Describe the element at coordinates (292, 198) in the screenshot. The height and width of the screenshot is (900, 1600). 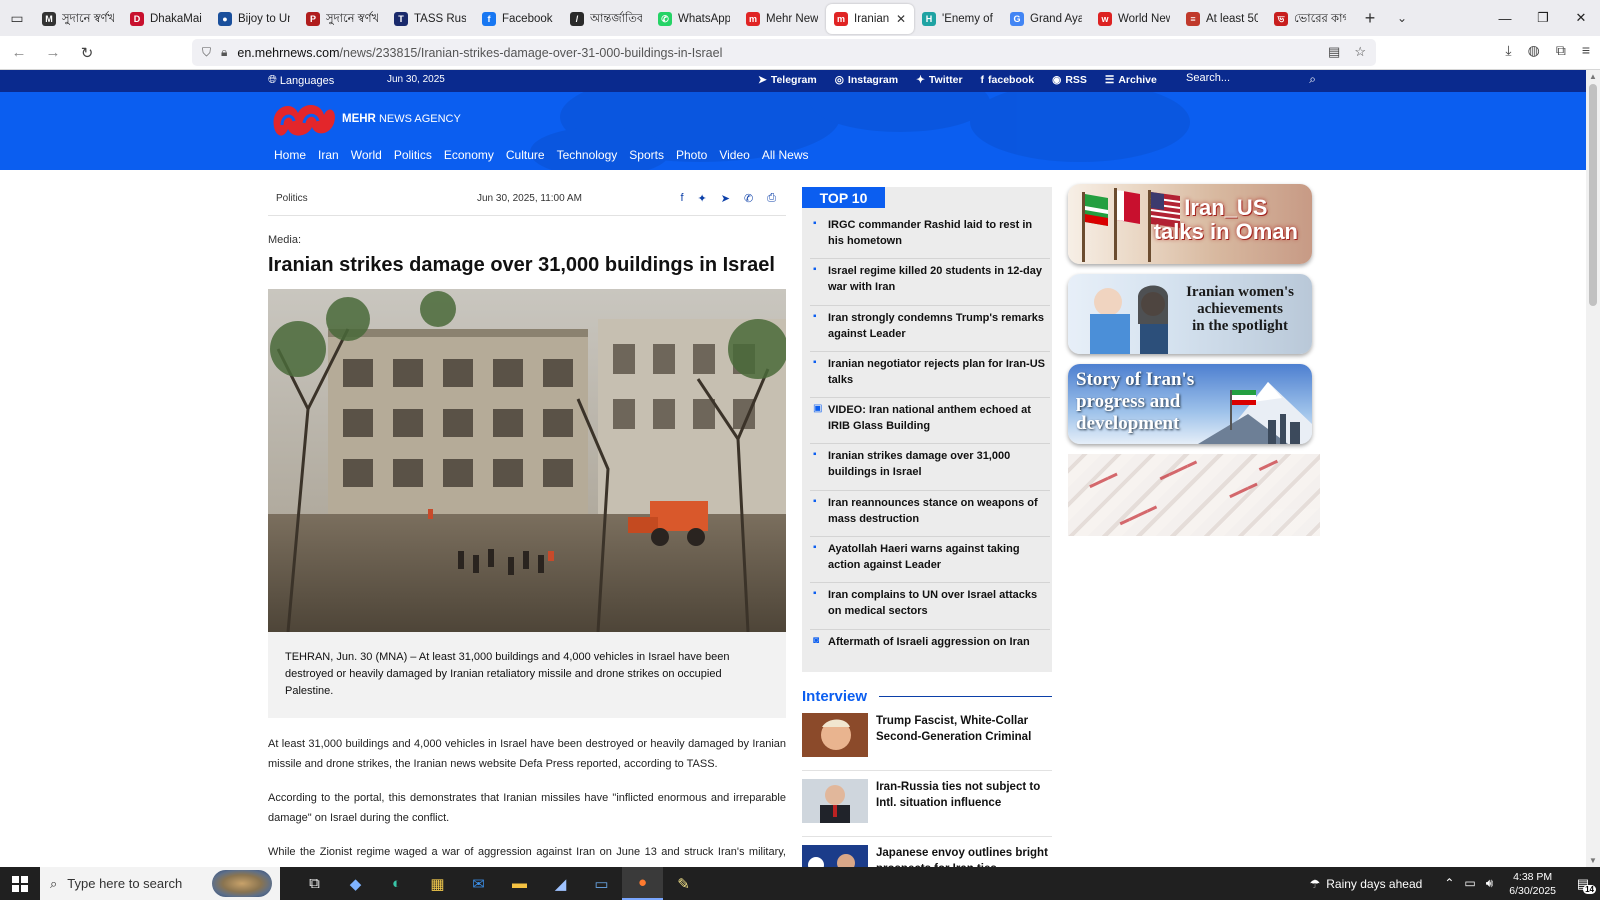
I see `article-section-link: Politics` at that location.